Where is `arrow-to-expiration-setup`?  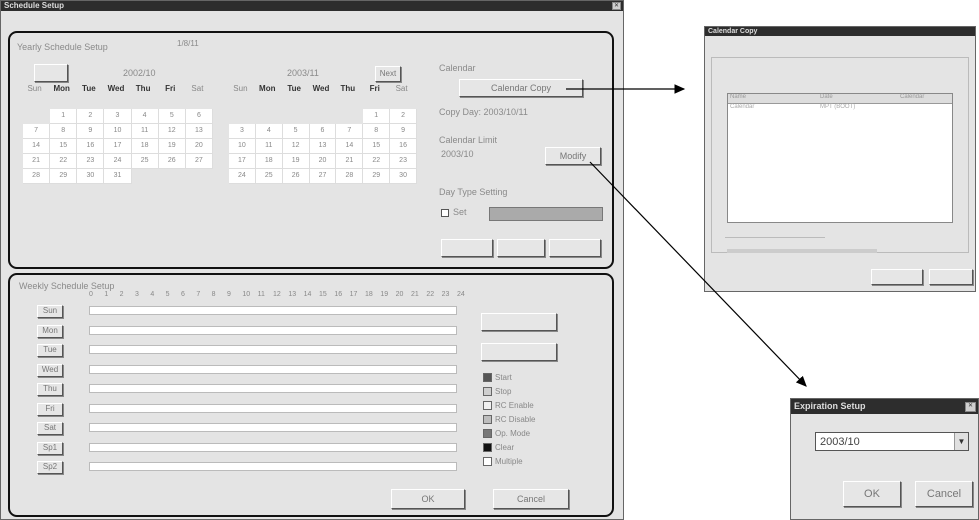 arrow-to-expiration-setup is located at coordinates (698, 274).